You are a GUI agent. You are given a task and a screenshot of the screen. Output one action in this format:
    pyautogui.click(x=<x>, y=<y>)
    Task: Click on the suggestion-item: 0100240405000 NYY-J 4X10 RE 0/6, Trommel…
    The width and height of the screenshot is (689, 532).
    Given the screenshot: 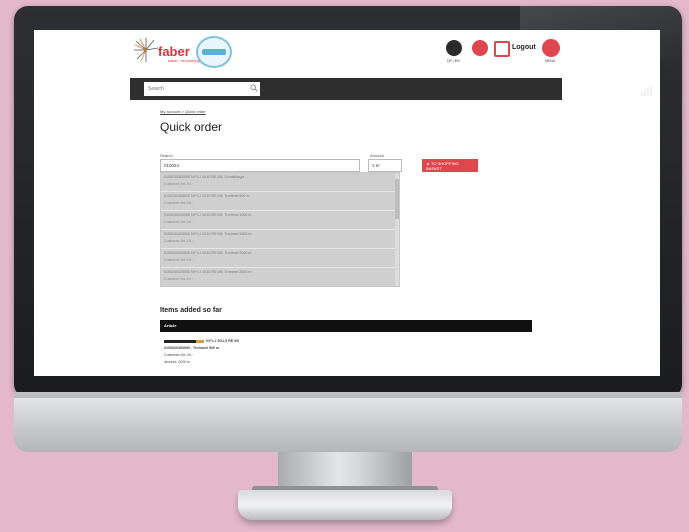 What is the action you would take?
    pyautogui.click(x=280, y=201)
    